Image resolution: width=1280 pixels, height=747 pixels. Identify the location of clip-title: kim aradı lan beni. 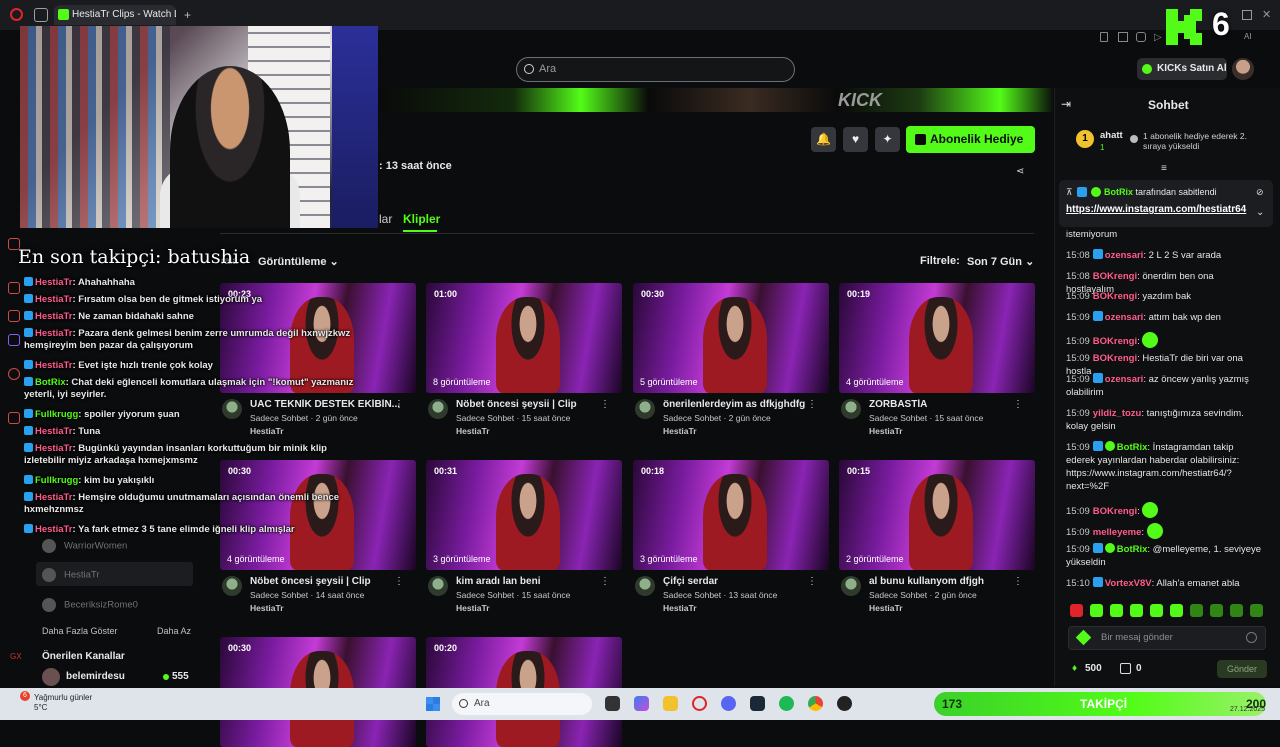
(531, 581).